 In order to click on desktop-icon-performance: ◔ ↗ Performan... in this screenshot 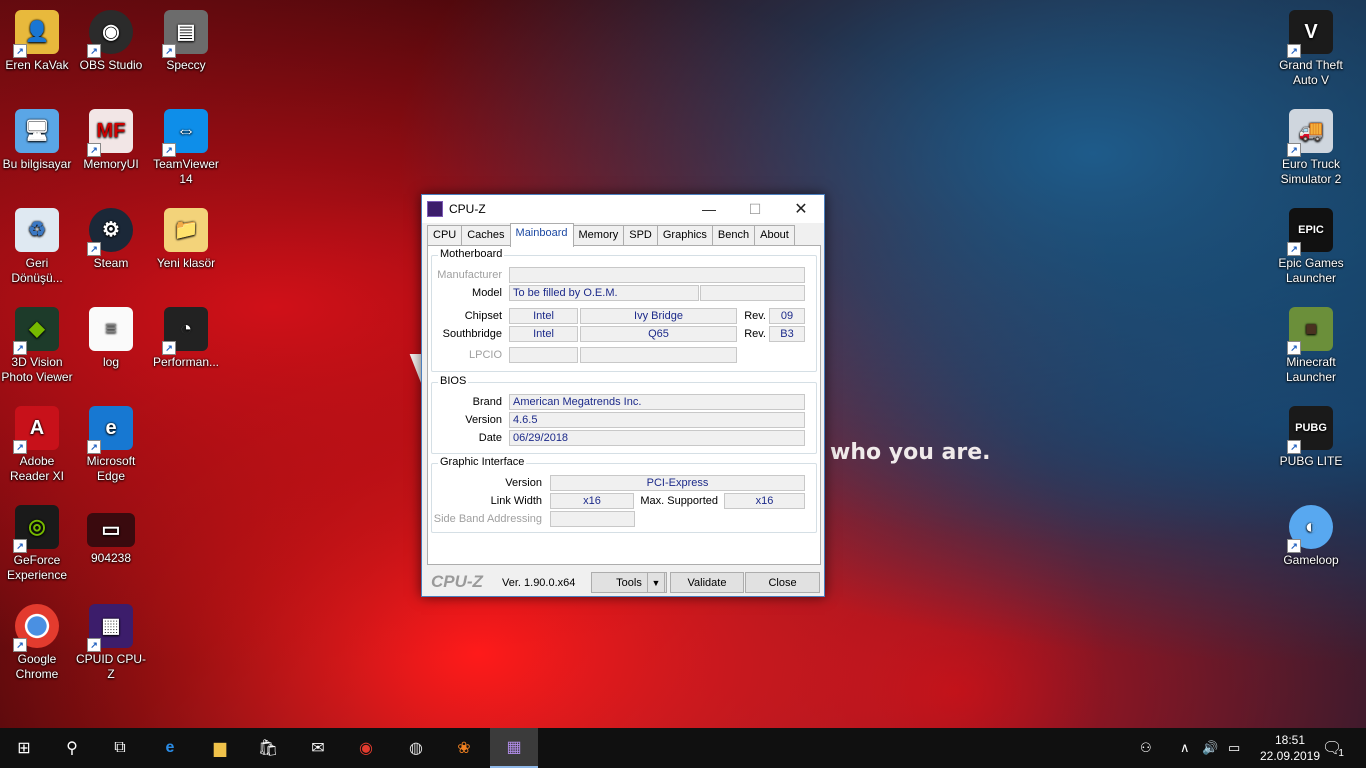, I will do `click(186, 335)`.